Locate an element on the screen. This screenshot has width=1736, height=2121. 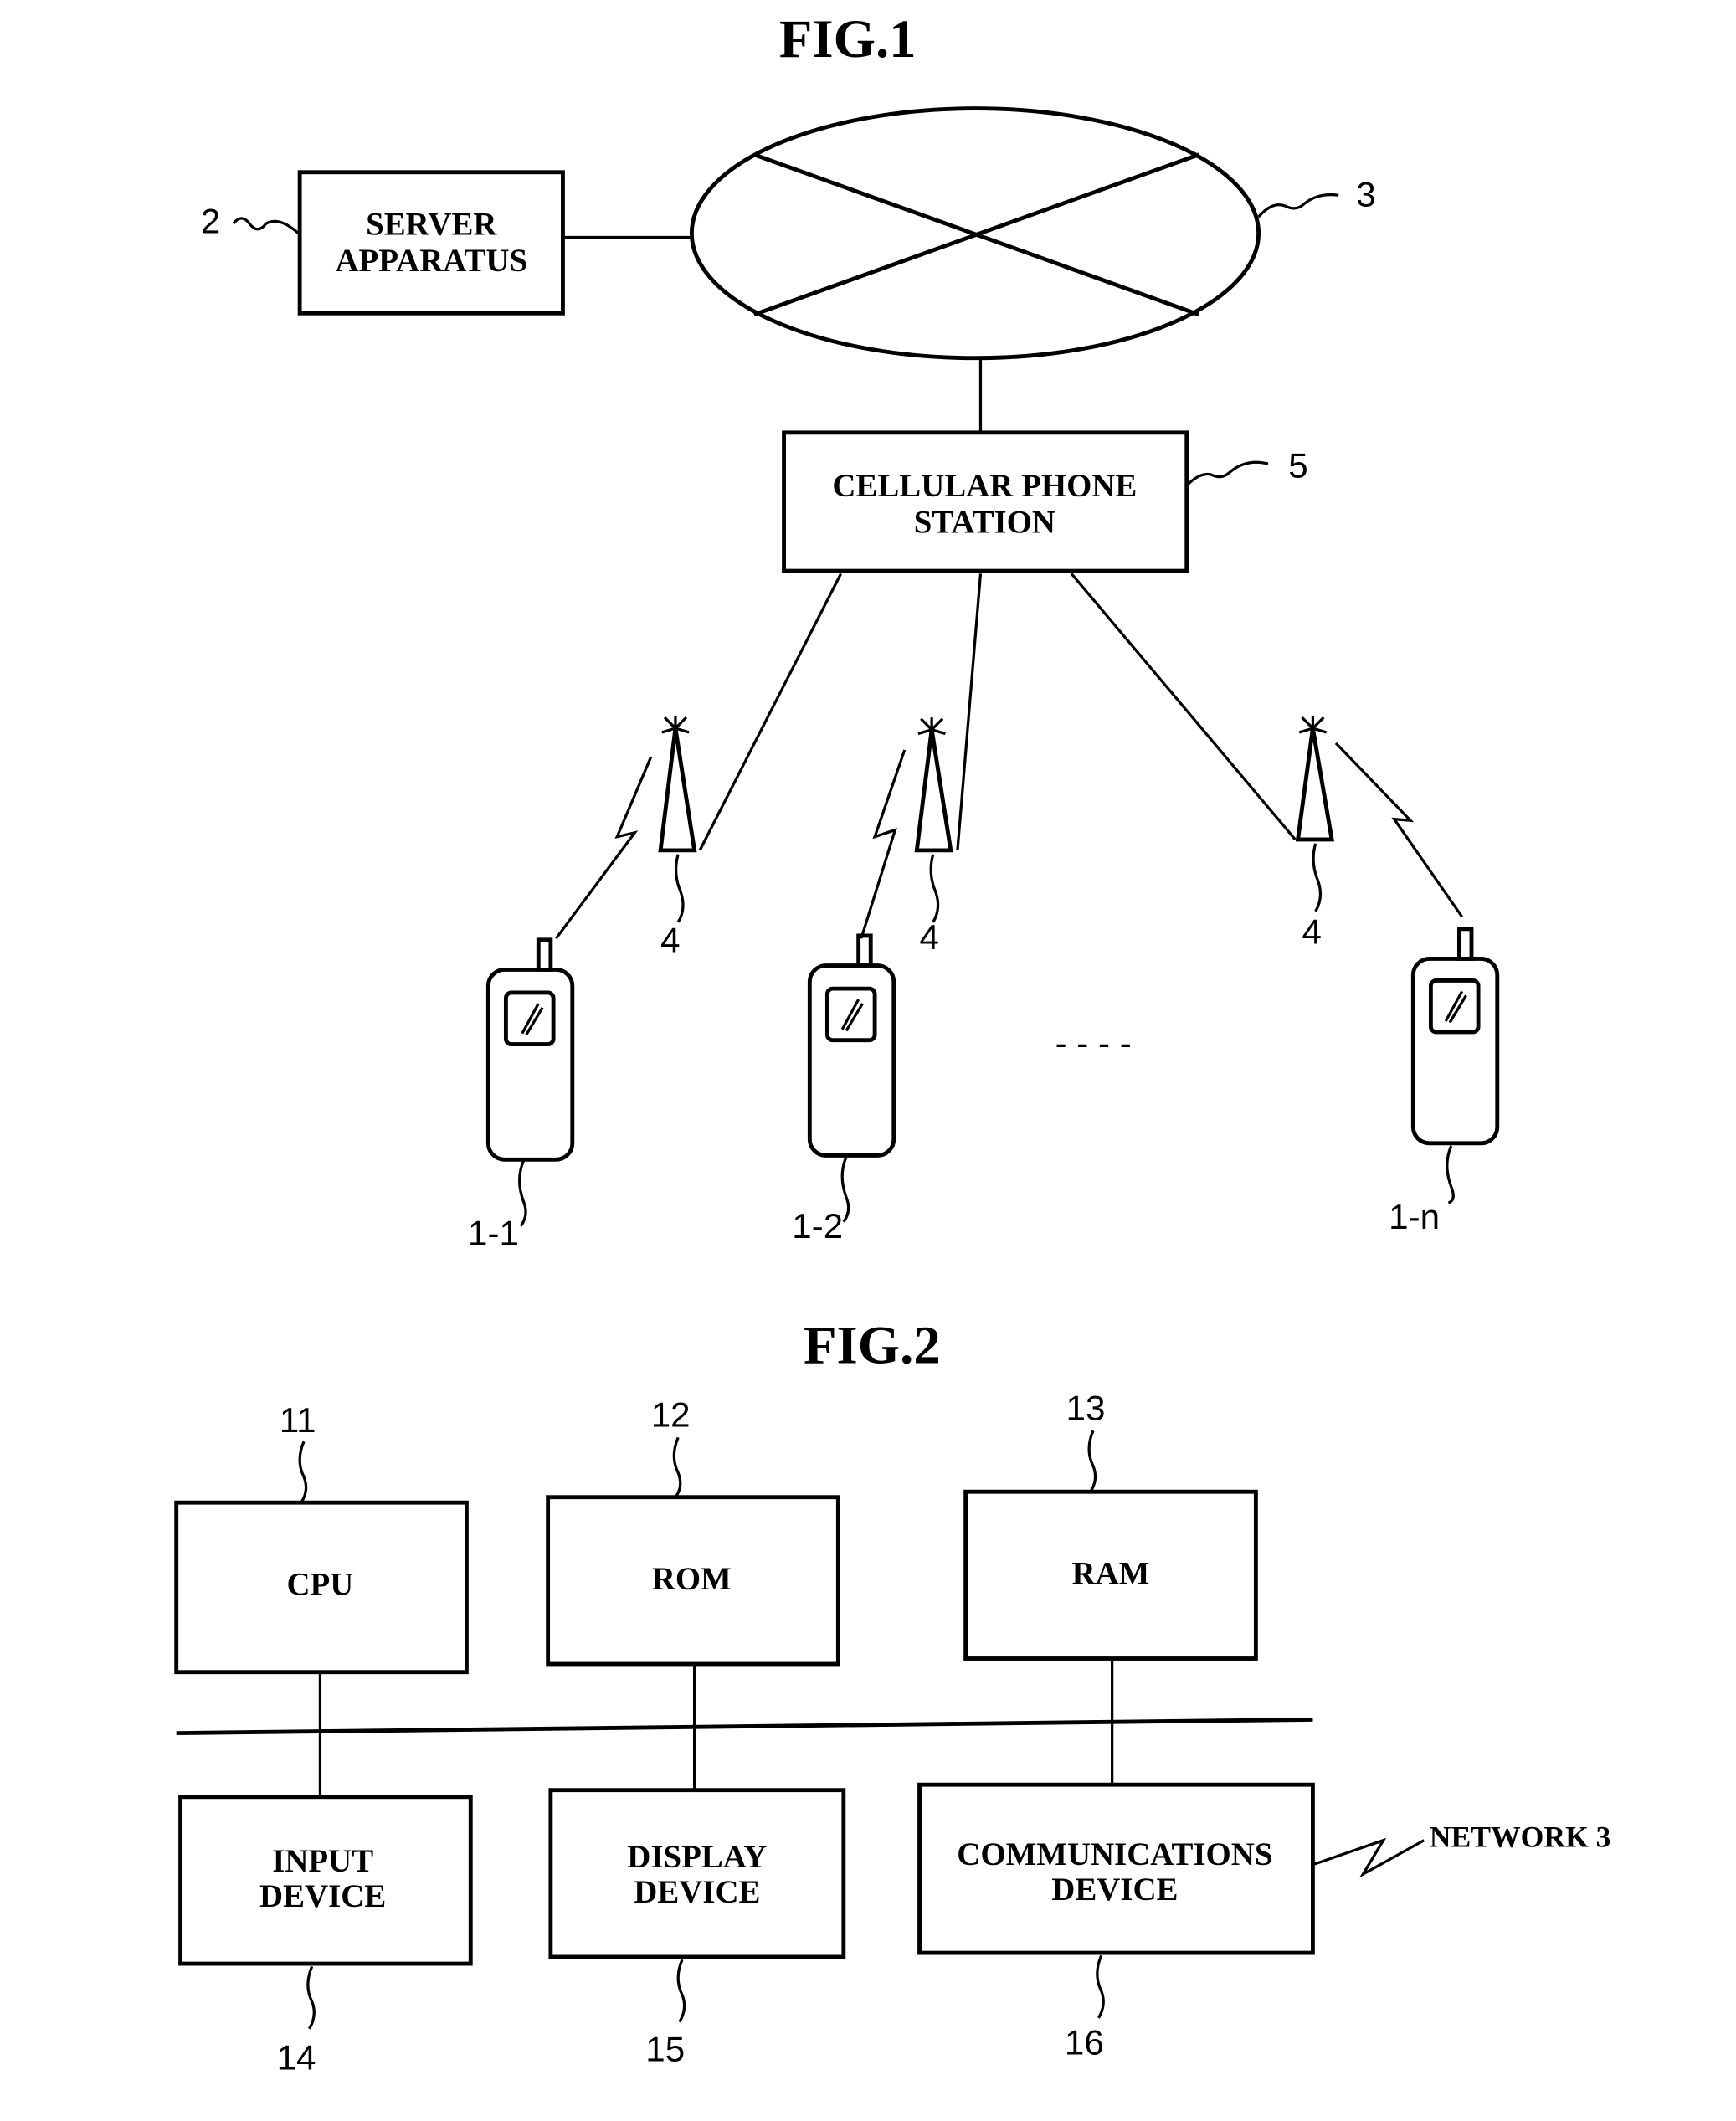
cpu-block: CPU is located at coordinates (321, 1588).